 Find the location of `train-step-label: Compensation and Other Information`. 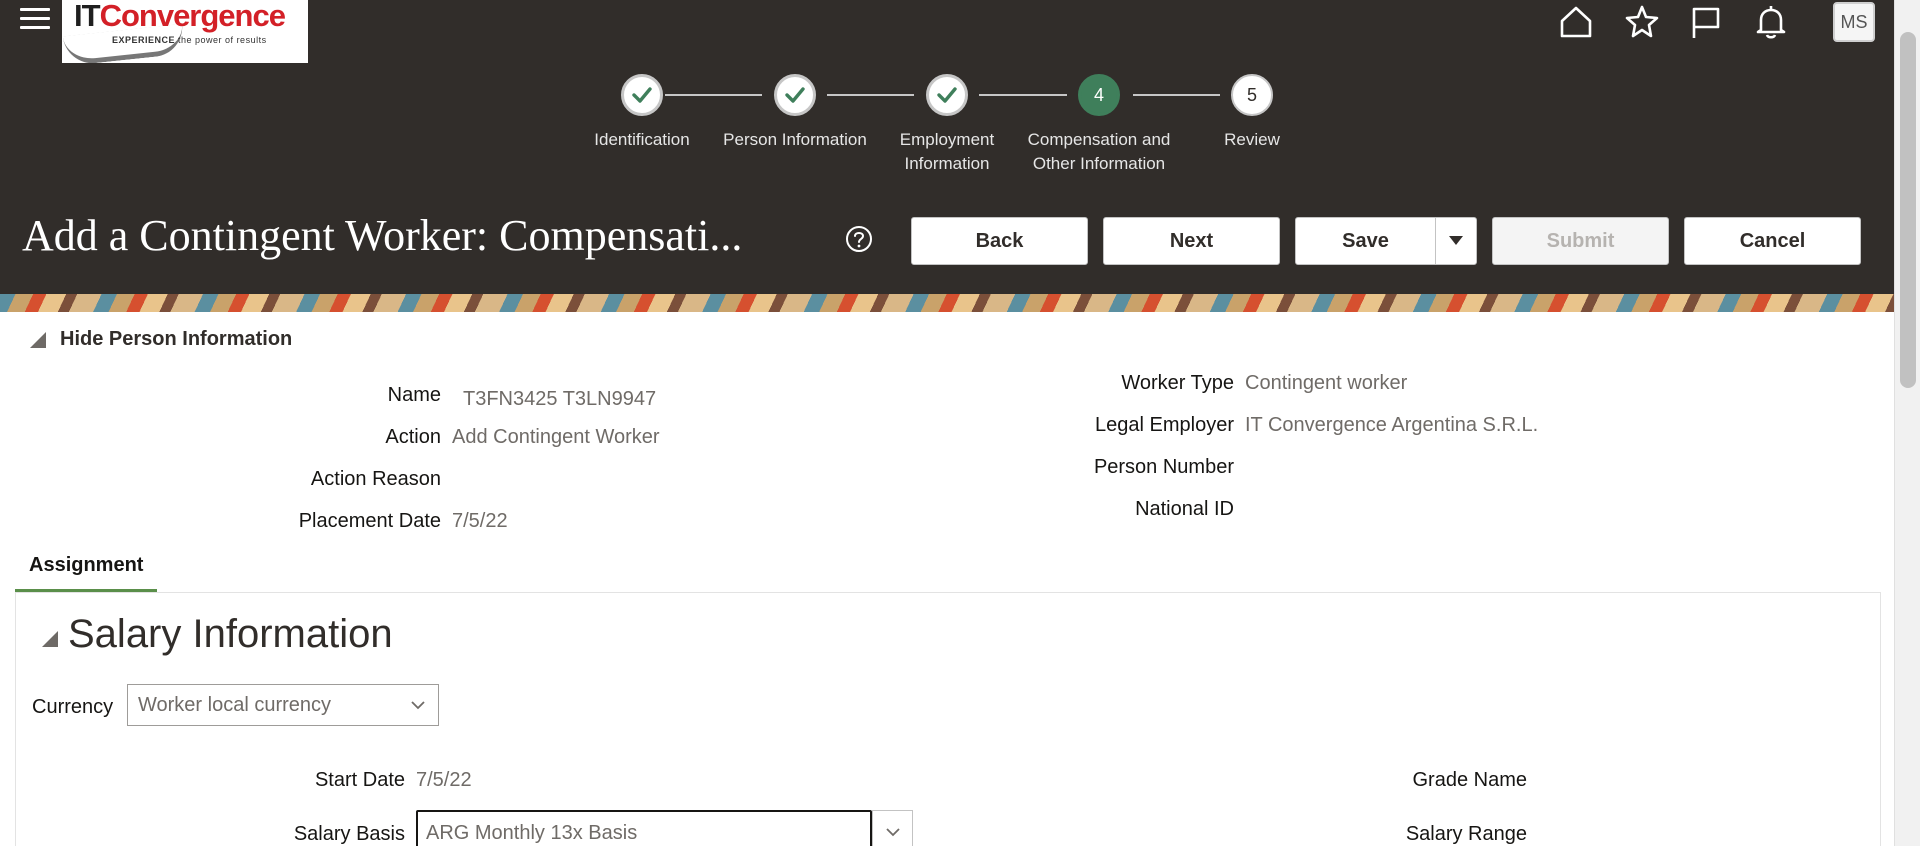

train-step-label: Compensation and Other Information is located at coordinates (1099, 151).